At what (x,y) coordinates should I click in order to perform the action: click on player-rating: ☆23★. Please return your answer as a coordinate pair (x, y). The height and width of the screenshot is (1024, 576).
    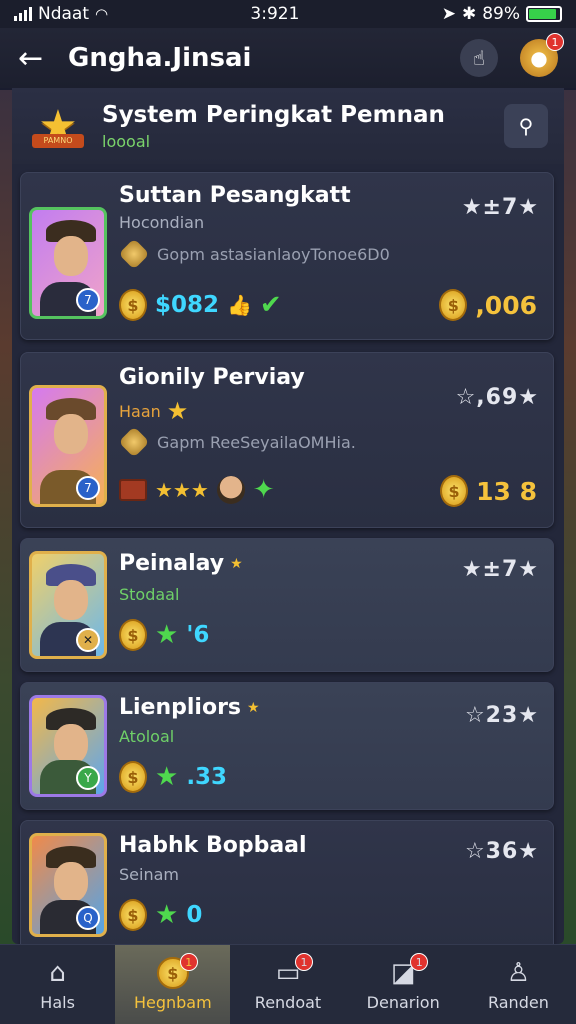
    Looking at the image, I should click on (501, 715).